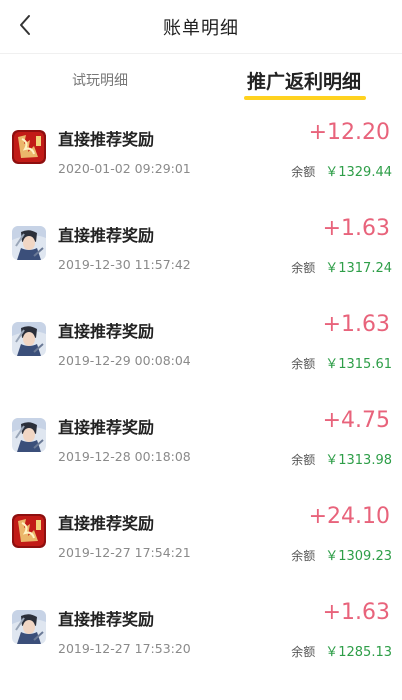 The image size is (402, 700). What do you see at coordinates (124, 456) in the screenshot?
I see `transaction-time: 2019-12-28 00:18:08` at bounding box center [124, 456].